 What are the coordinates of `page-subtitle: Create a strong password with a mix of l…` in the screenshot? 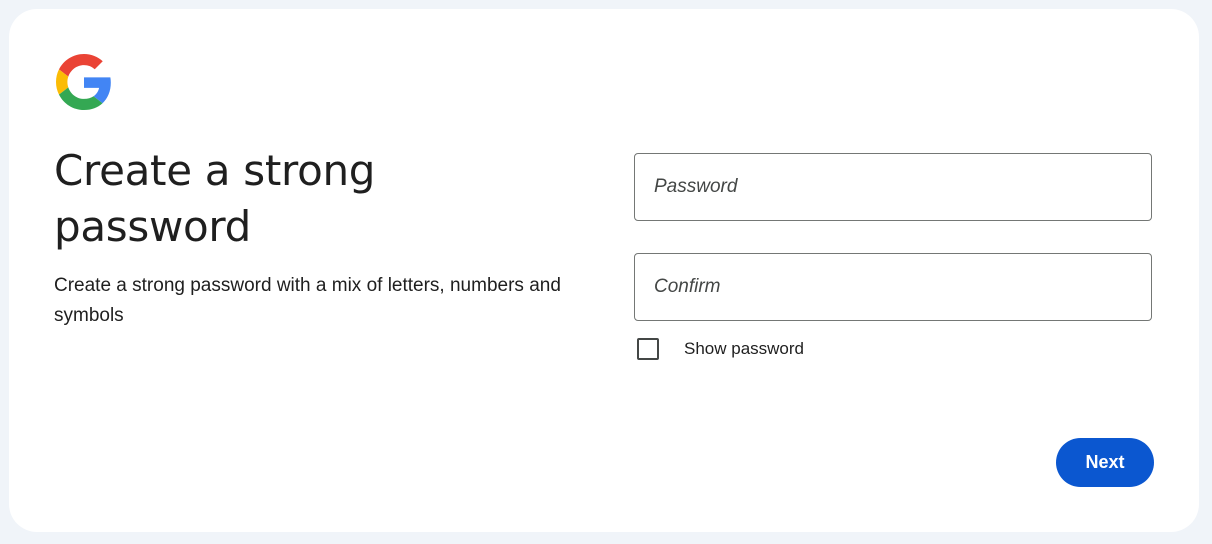 It's located at (307, 300).